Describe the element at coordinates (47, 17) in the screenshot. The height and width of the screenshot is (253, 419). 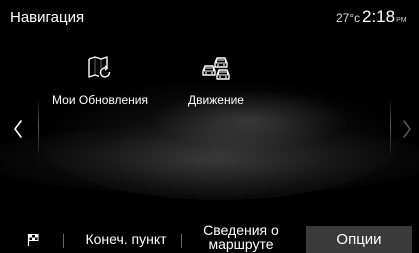
I see `page-title: Навигация` at that location.